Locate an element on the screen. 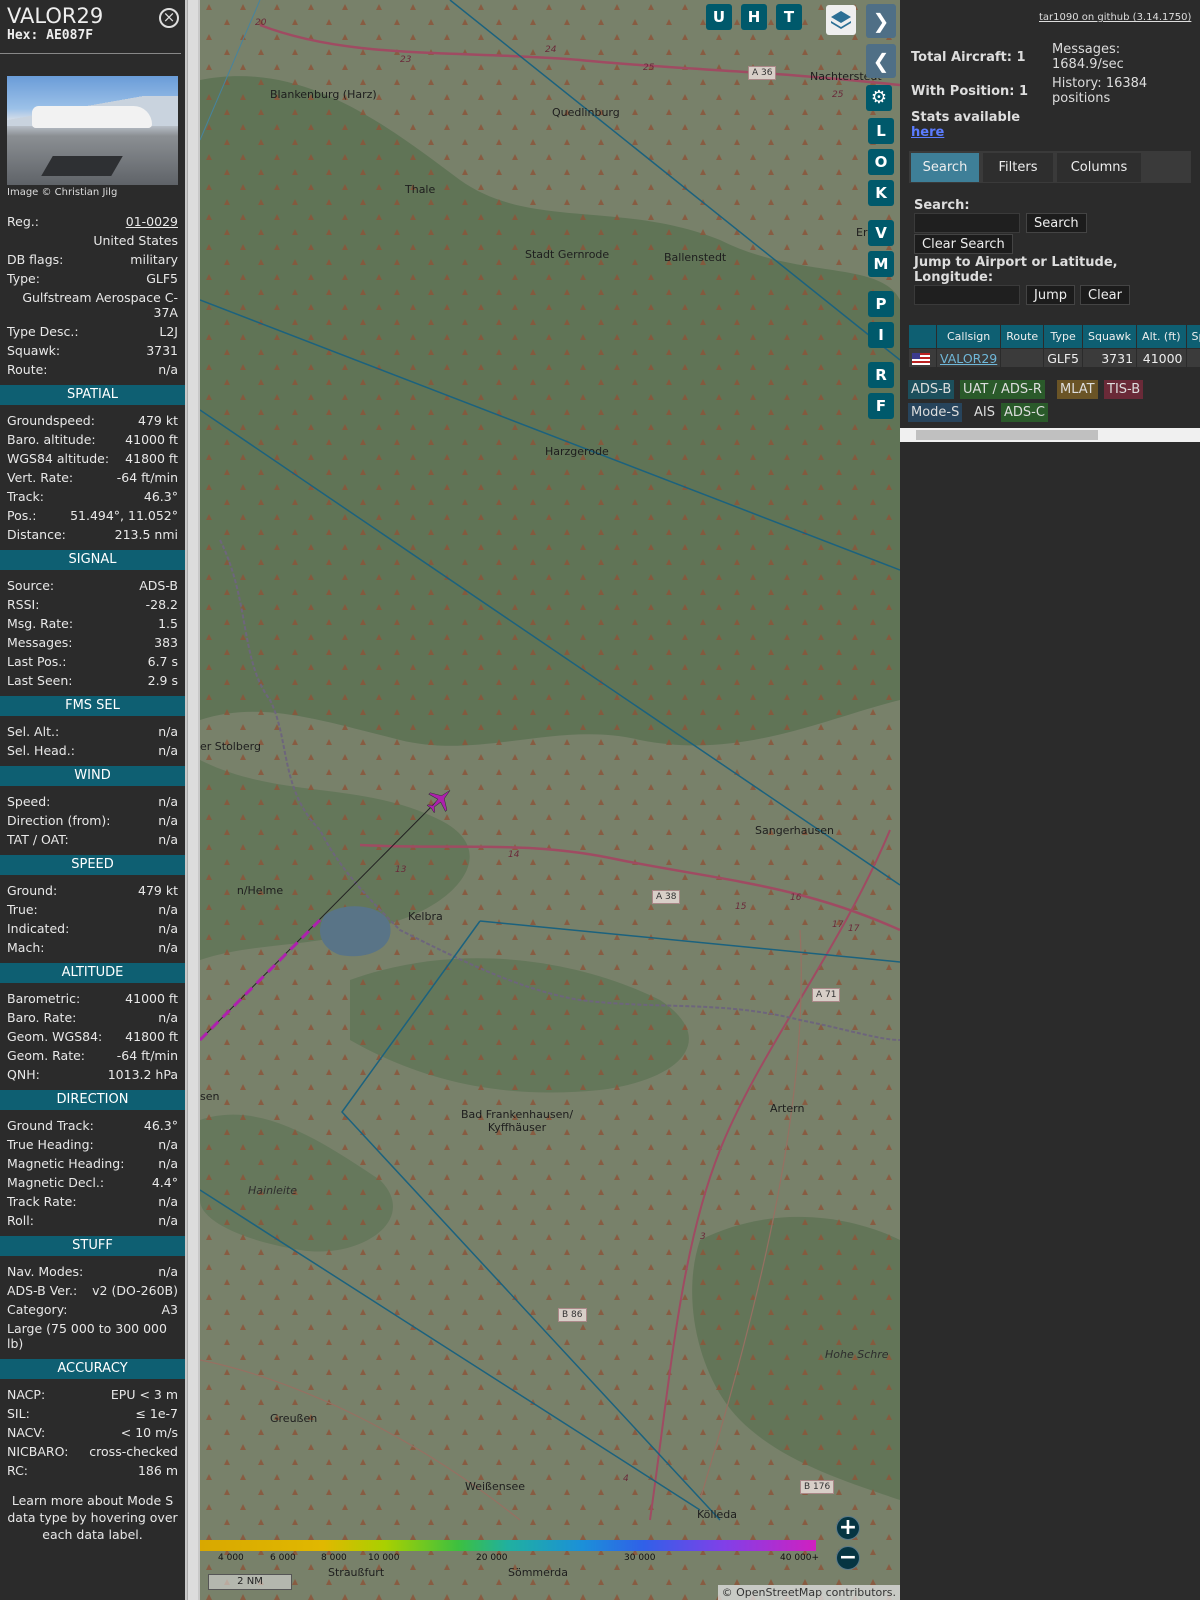  info-value: GLF5 is located at coordinates (162, 278).